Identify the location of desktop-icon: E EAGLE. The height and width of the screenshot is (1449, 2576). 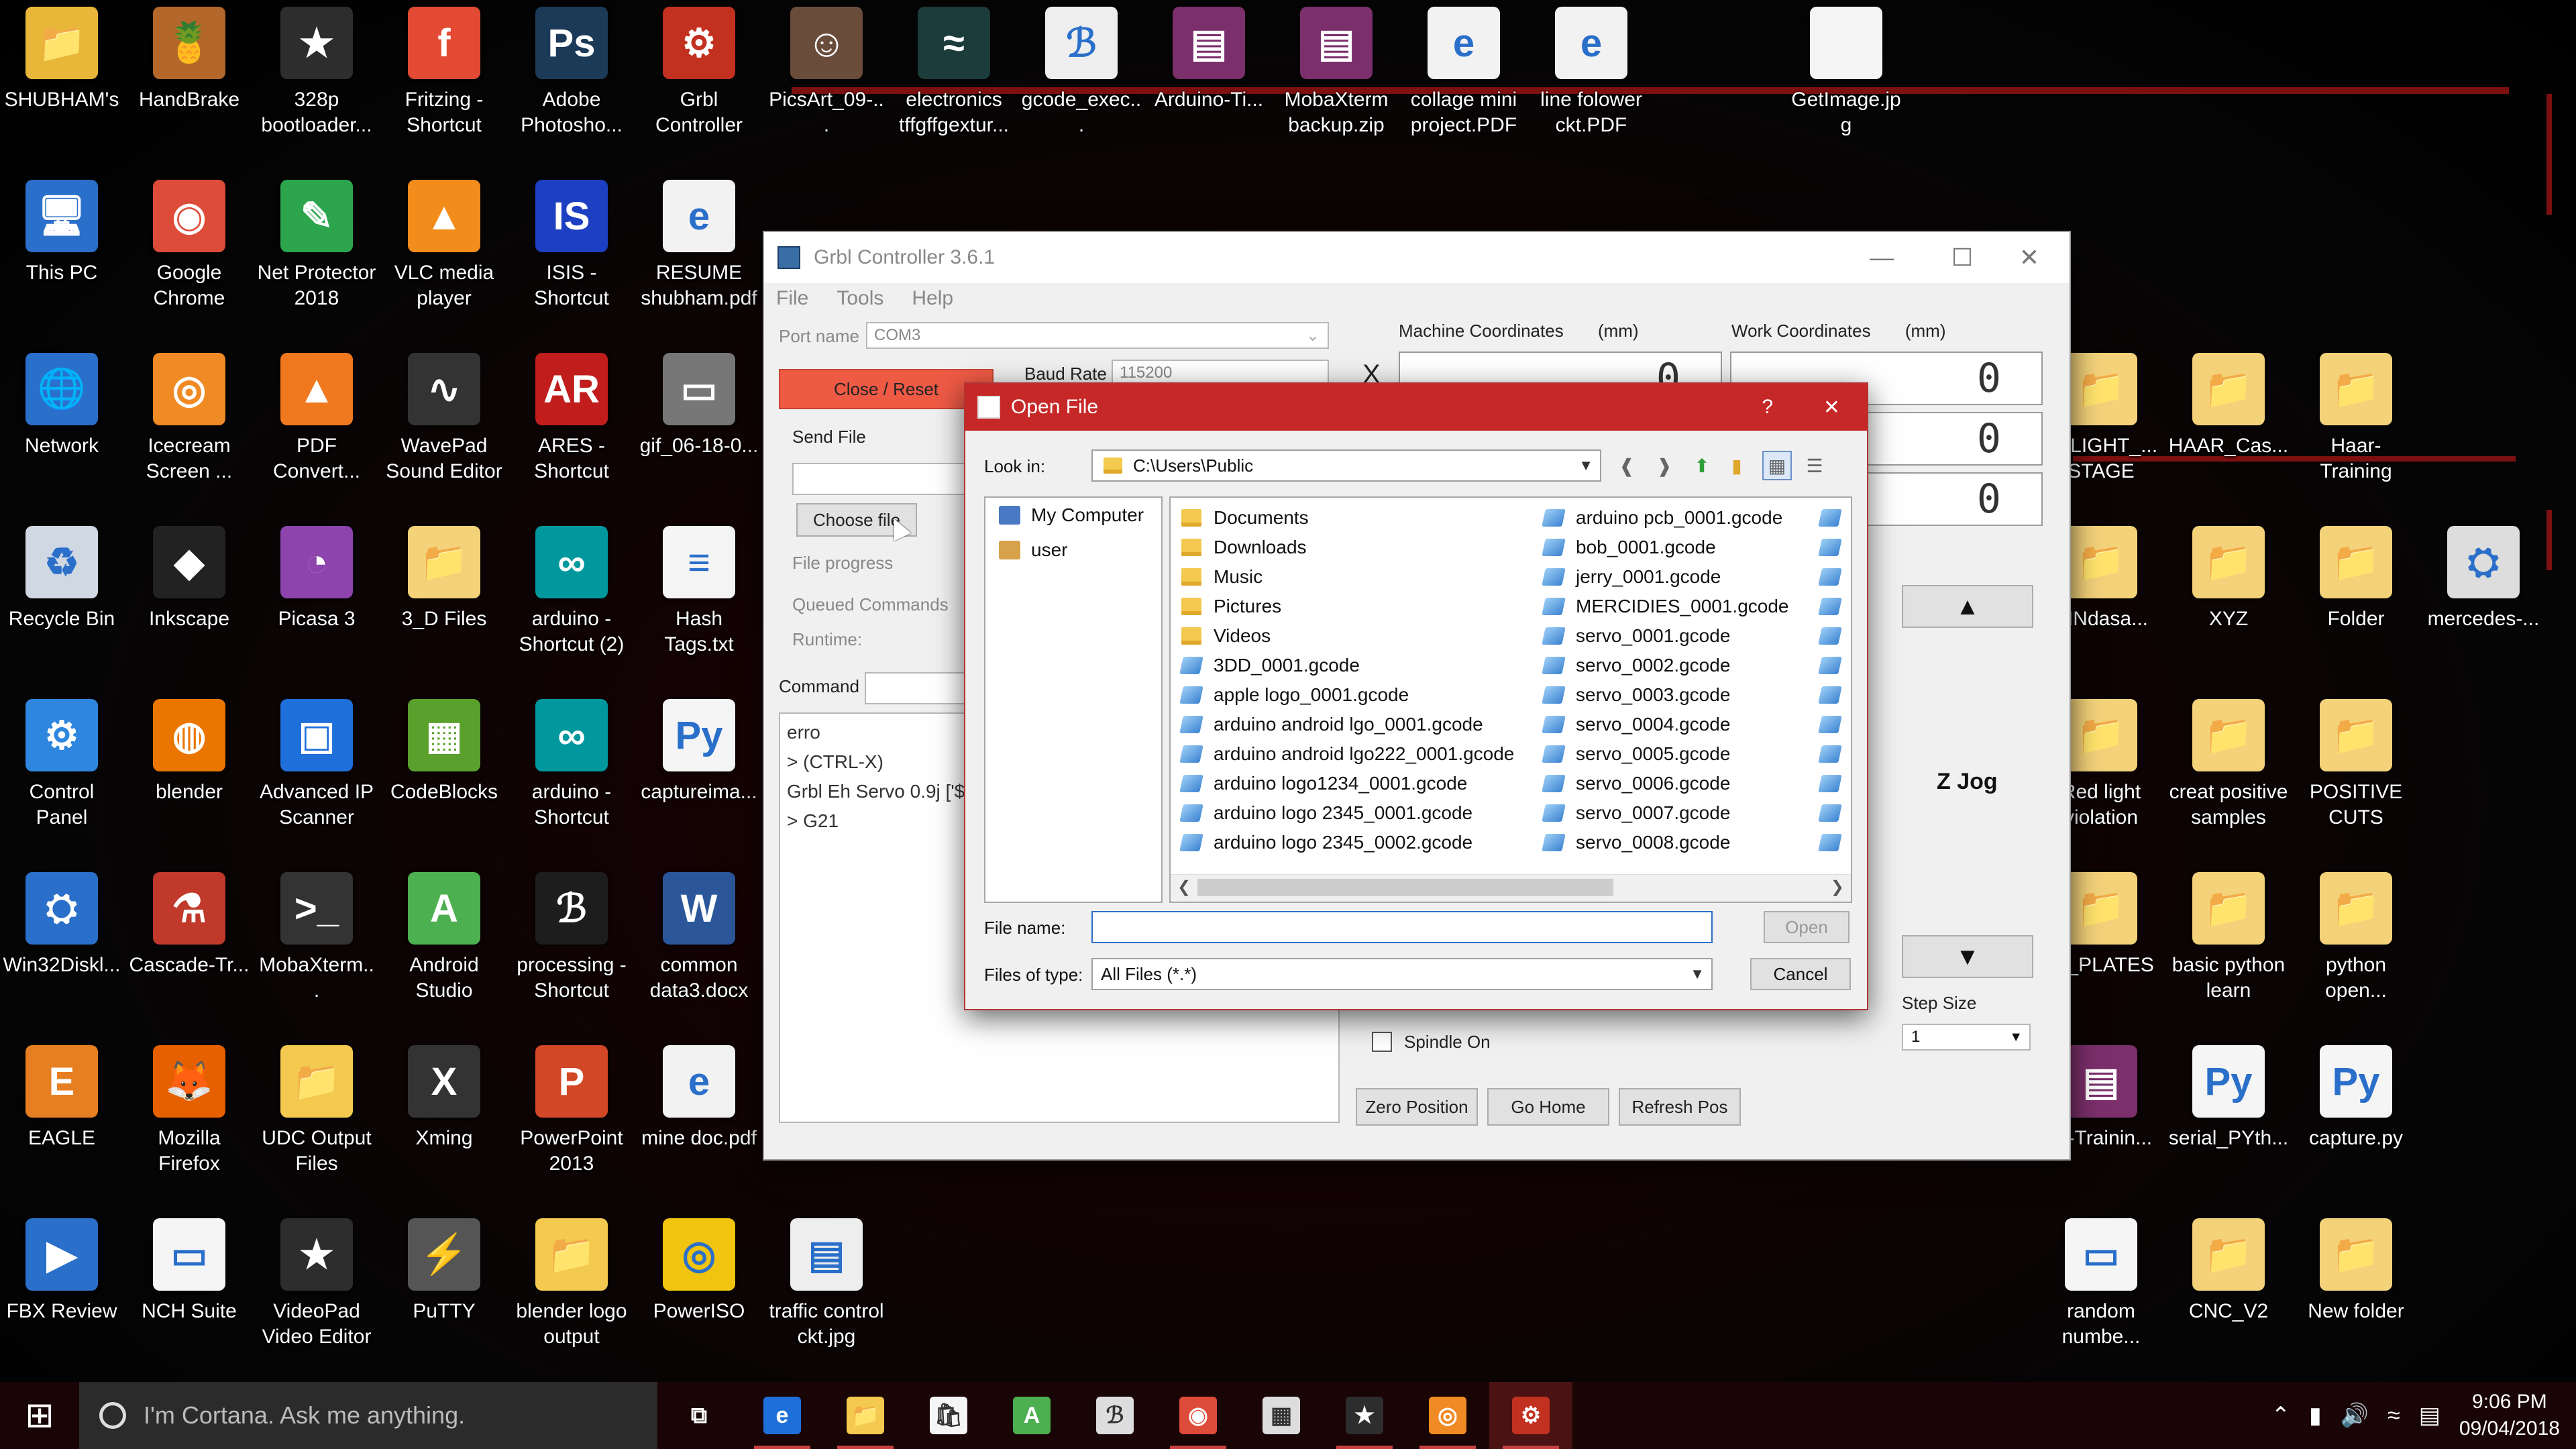
(61, 1122).